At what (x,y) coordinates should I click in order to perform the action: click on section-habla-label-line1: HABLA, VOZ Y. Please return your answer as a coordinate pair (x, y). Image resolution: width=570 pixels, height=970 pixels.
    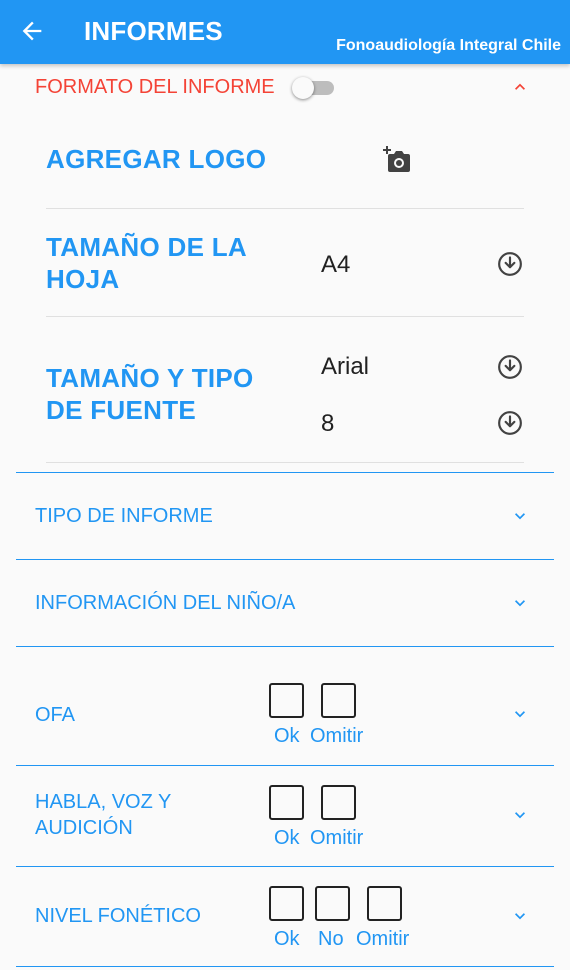
    Looking at the image, I should click on (103, 802).